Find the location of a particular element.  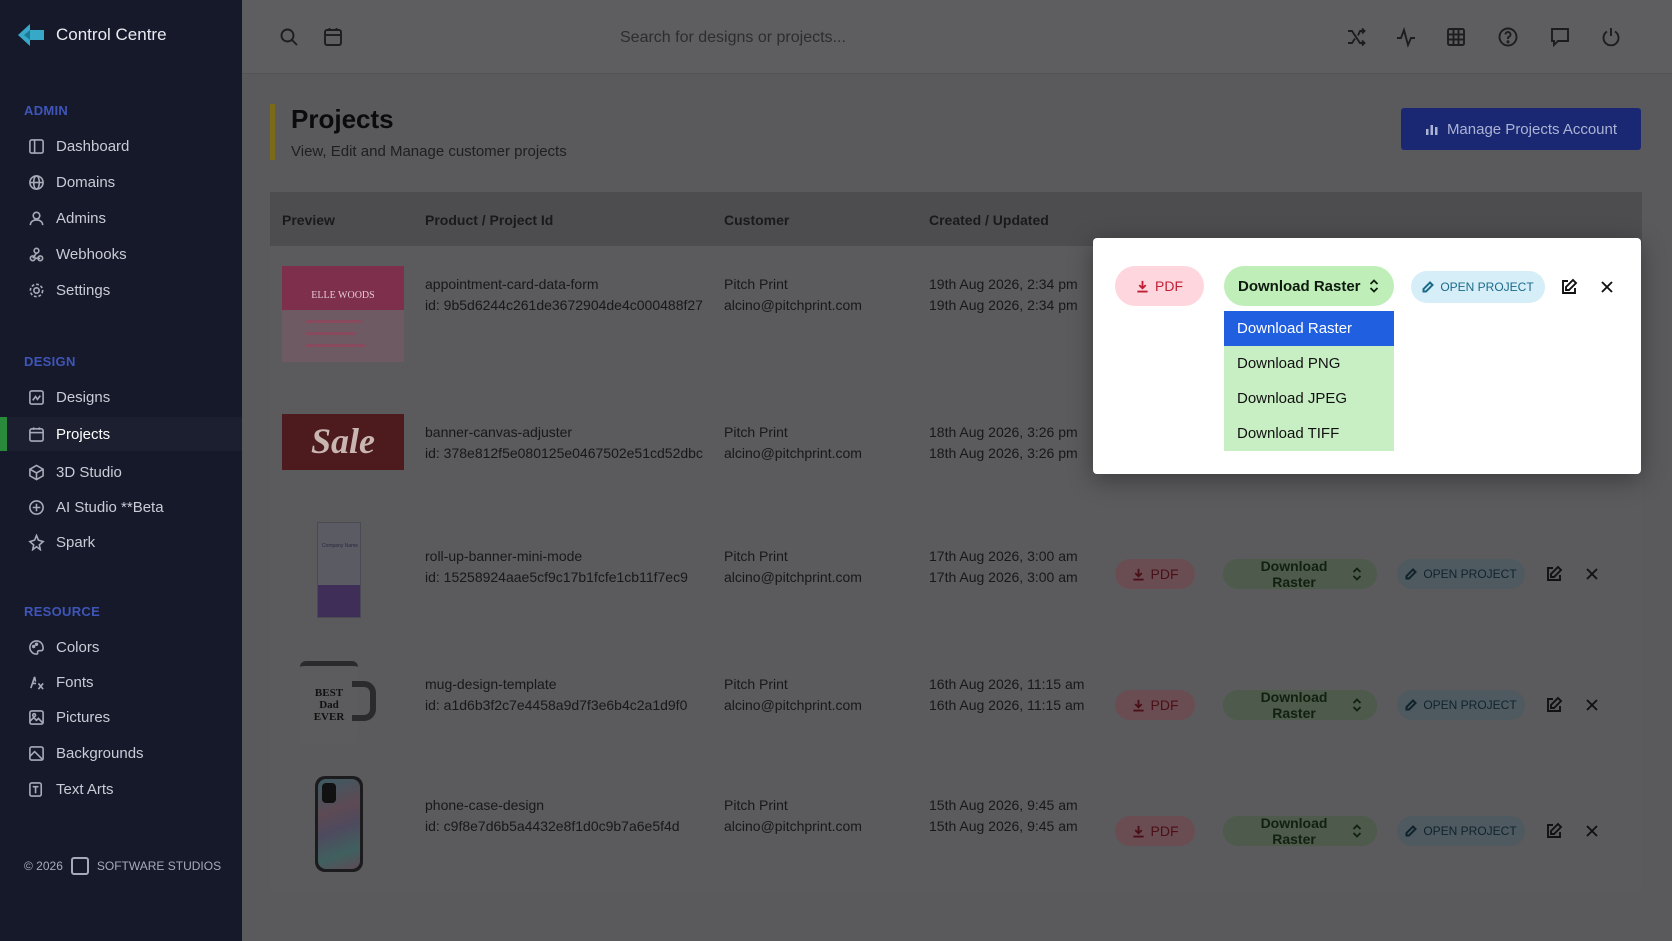

project-name: banner-canvas-adjuster is located at coordinates (499, 432).